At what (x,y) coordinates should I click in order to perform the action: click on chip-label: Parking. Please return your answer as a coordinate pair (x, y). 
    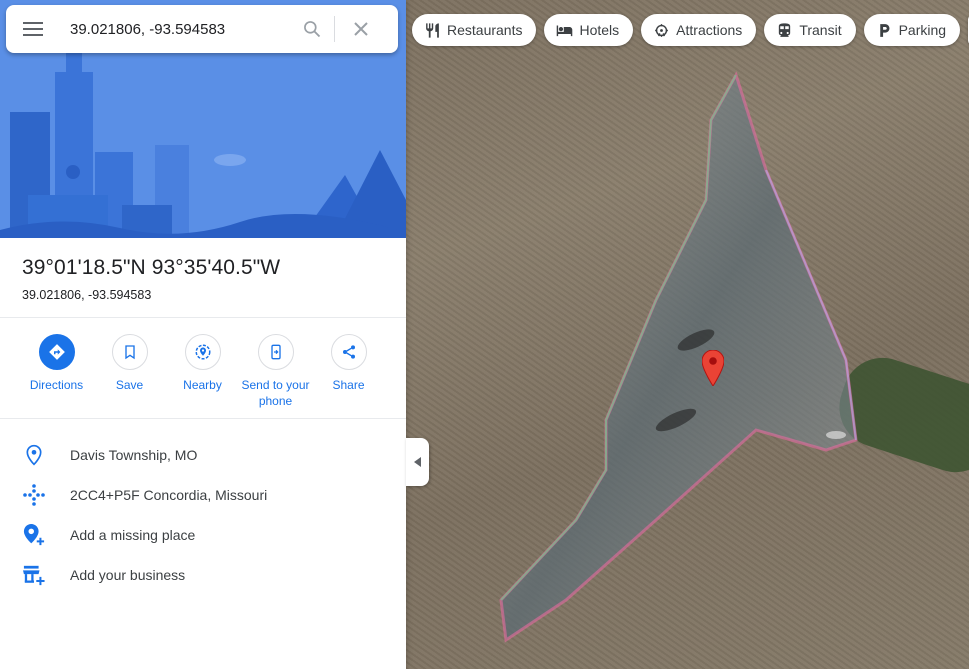
    Looking at the image, I should click on (922, 30).